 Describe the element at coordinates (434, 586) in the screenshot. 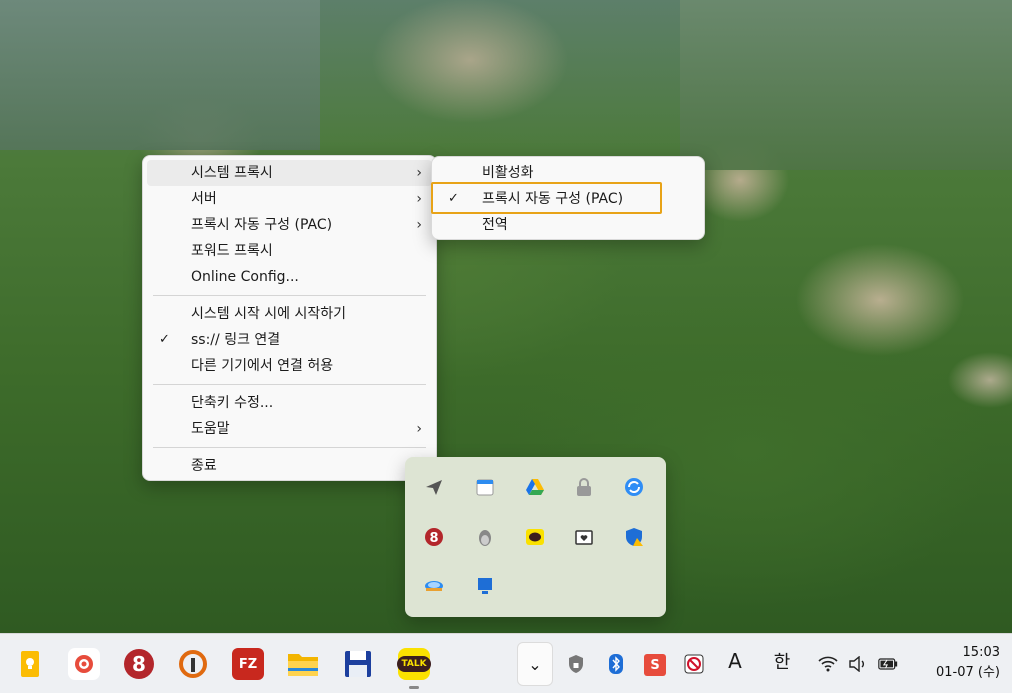

I see `network-drive-icon` at that location.